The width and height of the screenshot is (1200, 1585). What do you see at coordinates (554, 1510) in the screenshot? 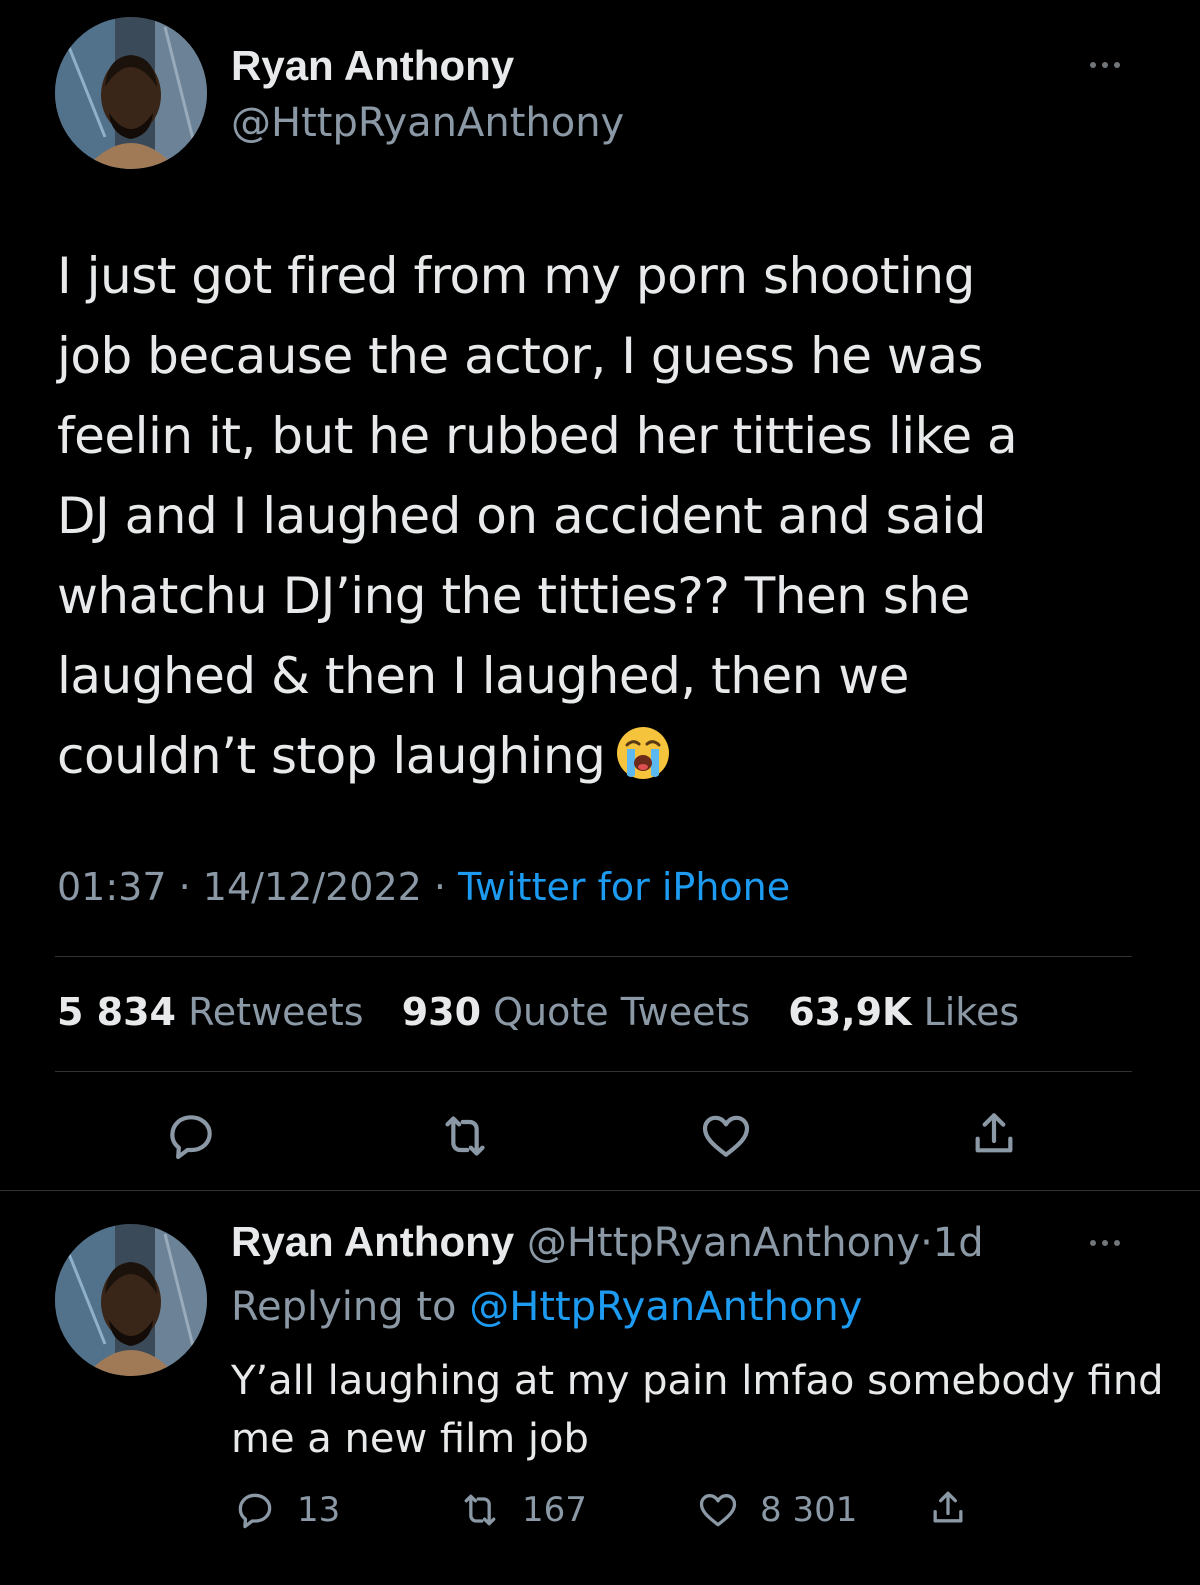
I see `retweet-count: 167` at bounding box center [554, 1510].